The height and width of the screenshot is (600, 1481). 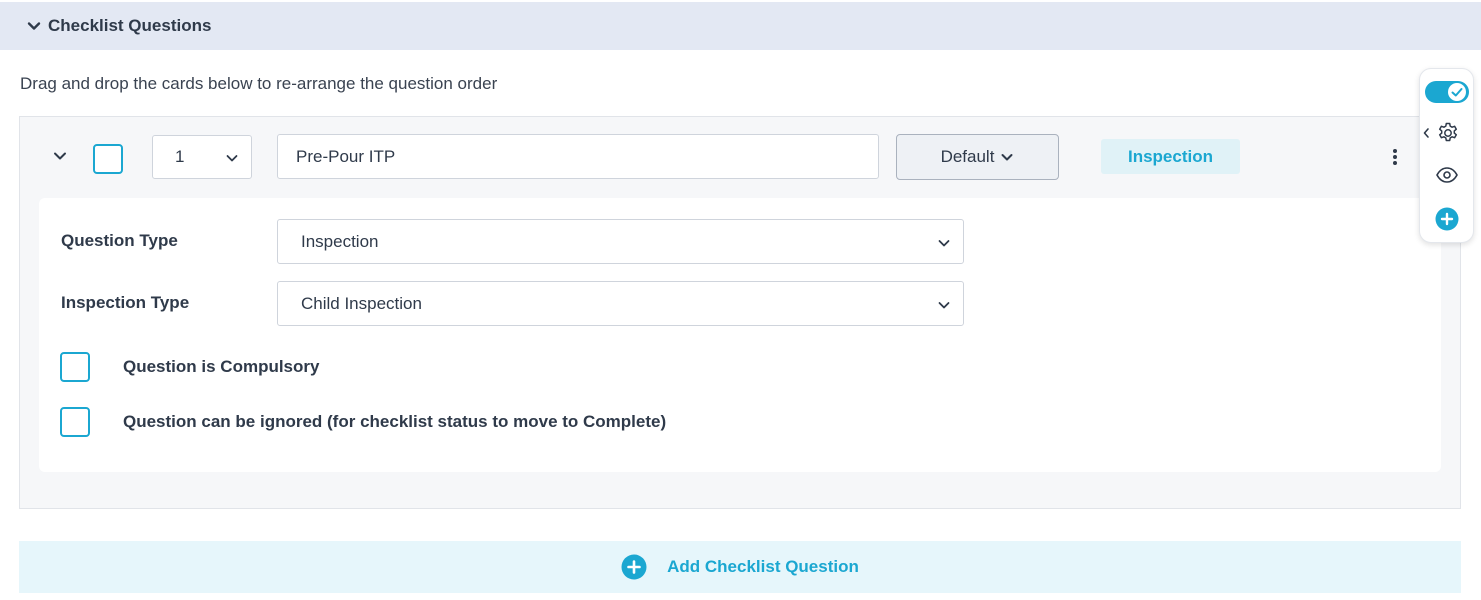 What do you see at coordinates (1170, 156) in the screenshot?
I see `question-type-badge: Inspection` at bounding box center [1170, 156].